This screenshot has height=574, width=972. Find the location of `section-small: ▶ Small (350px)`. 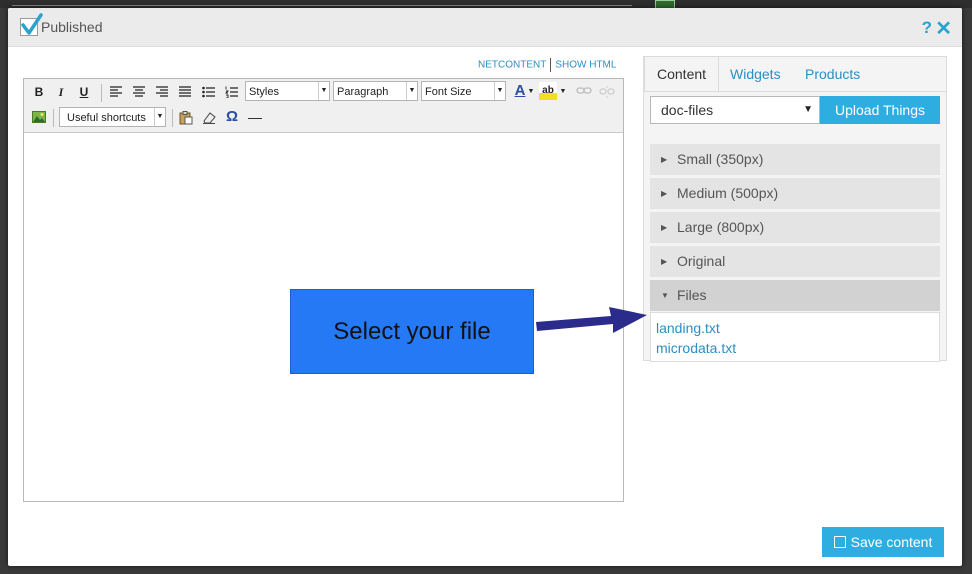

section-small: ▶ Small (350px) is located at coordinates (795, 159).